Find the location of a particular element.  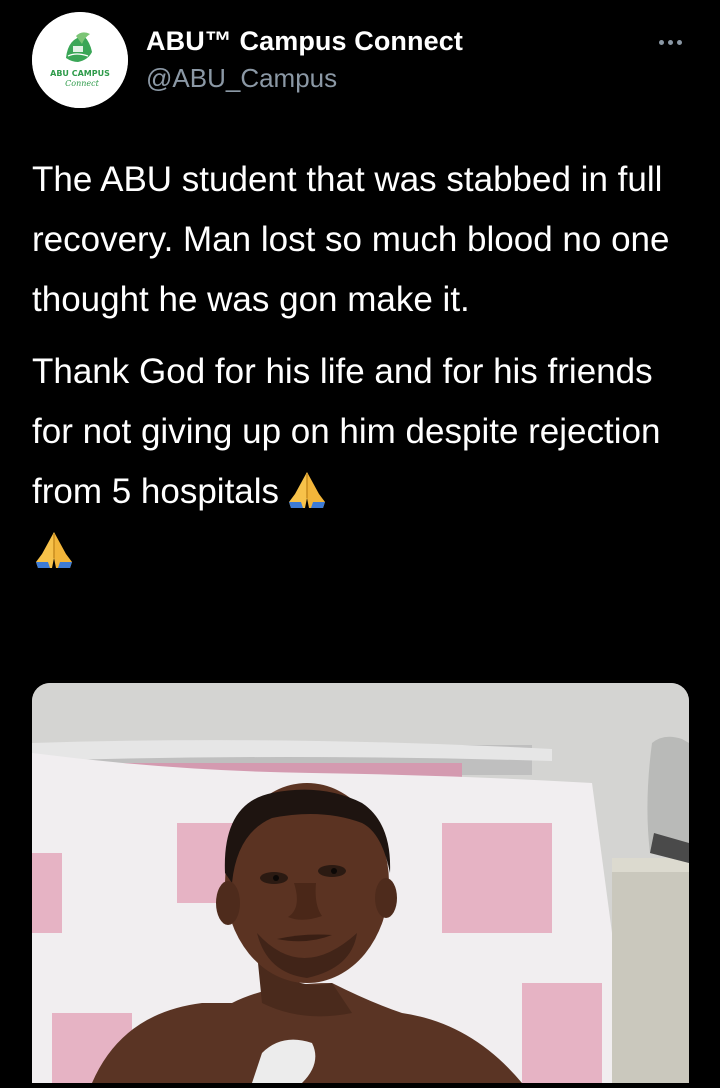

avatar: ABU CAMPUS Connect is located at coordinates (80, 60).